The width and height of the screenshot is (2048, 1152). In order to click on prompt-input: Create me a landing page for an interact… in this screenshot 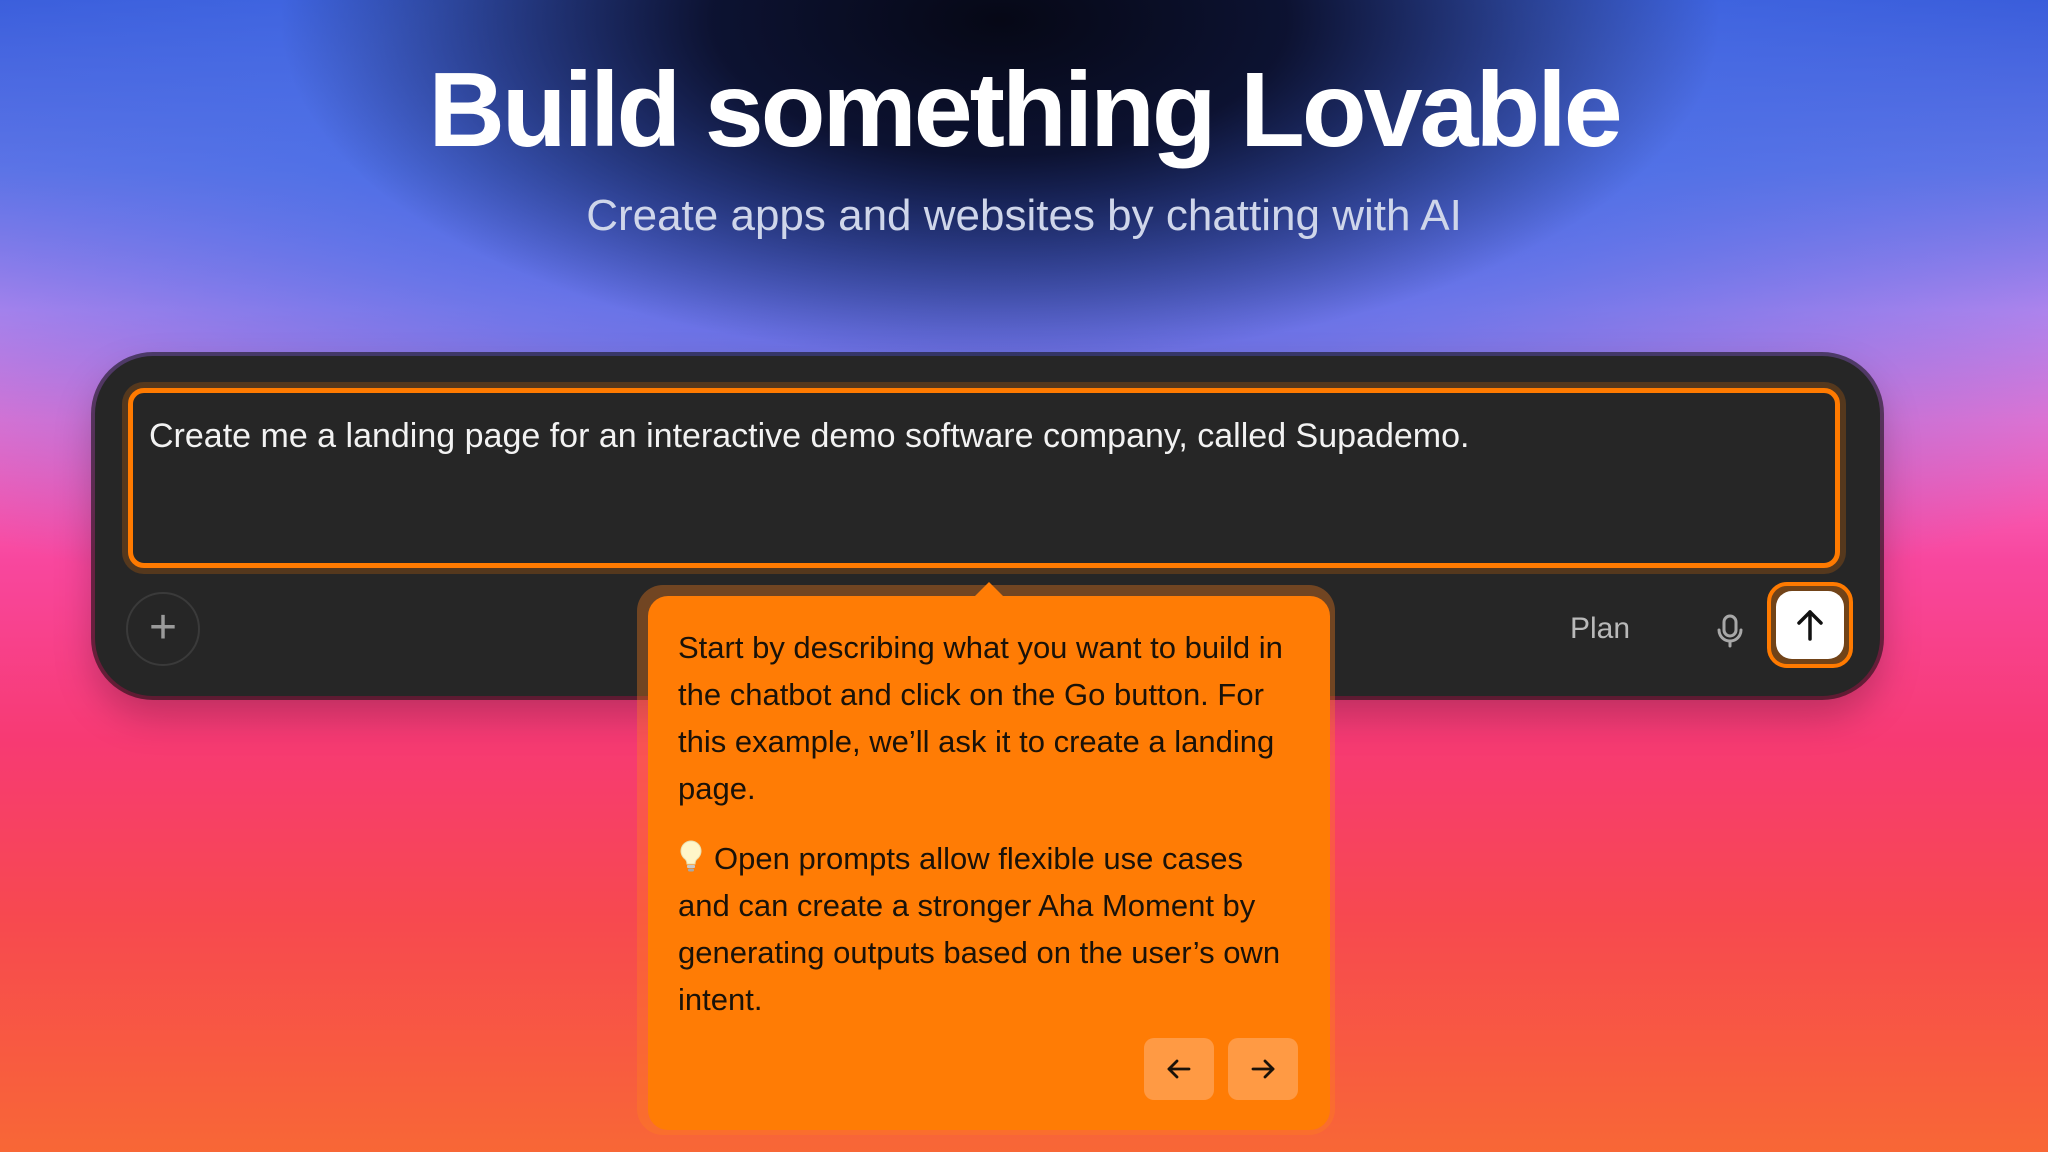, I will do `click(984, 478)`.